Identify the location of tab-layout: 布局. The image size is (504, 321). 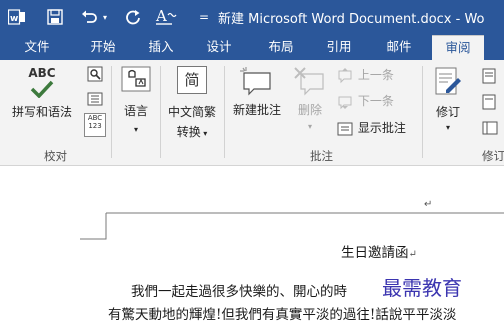
(281, 47).